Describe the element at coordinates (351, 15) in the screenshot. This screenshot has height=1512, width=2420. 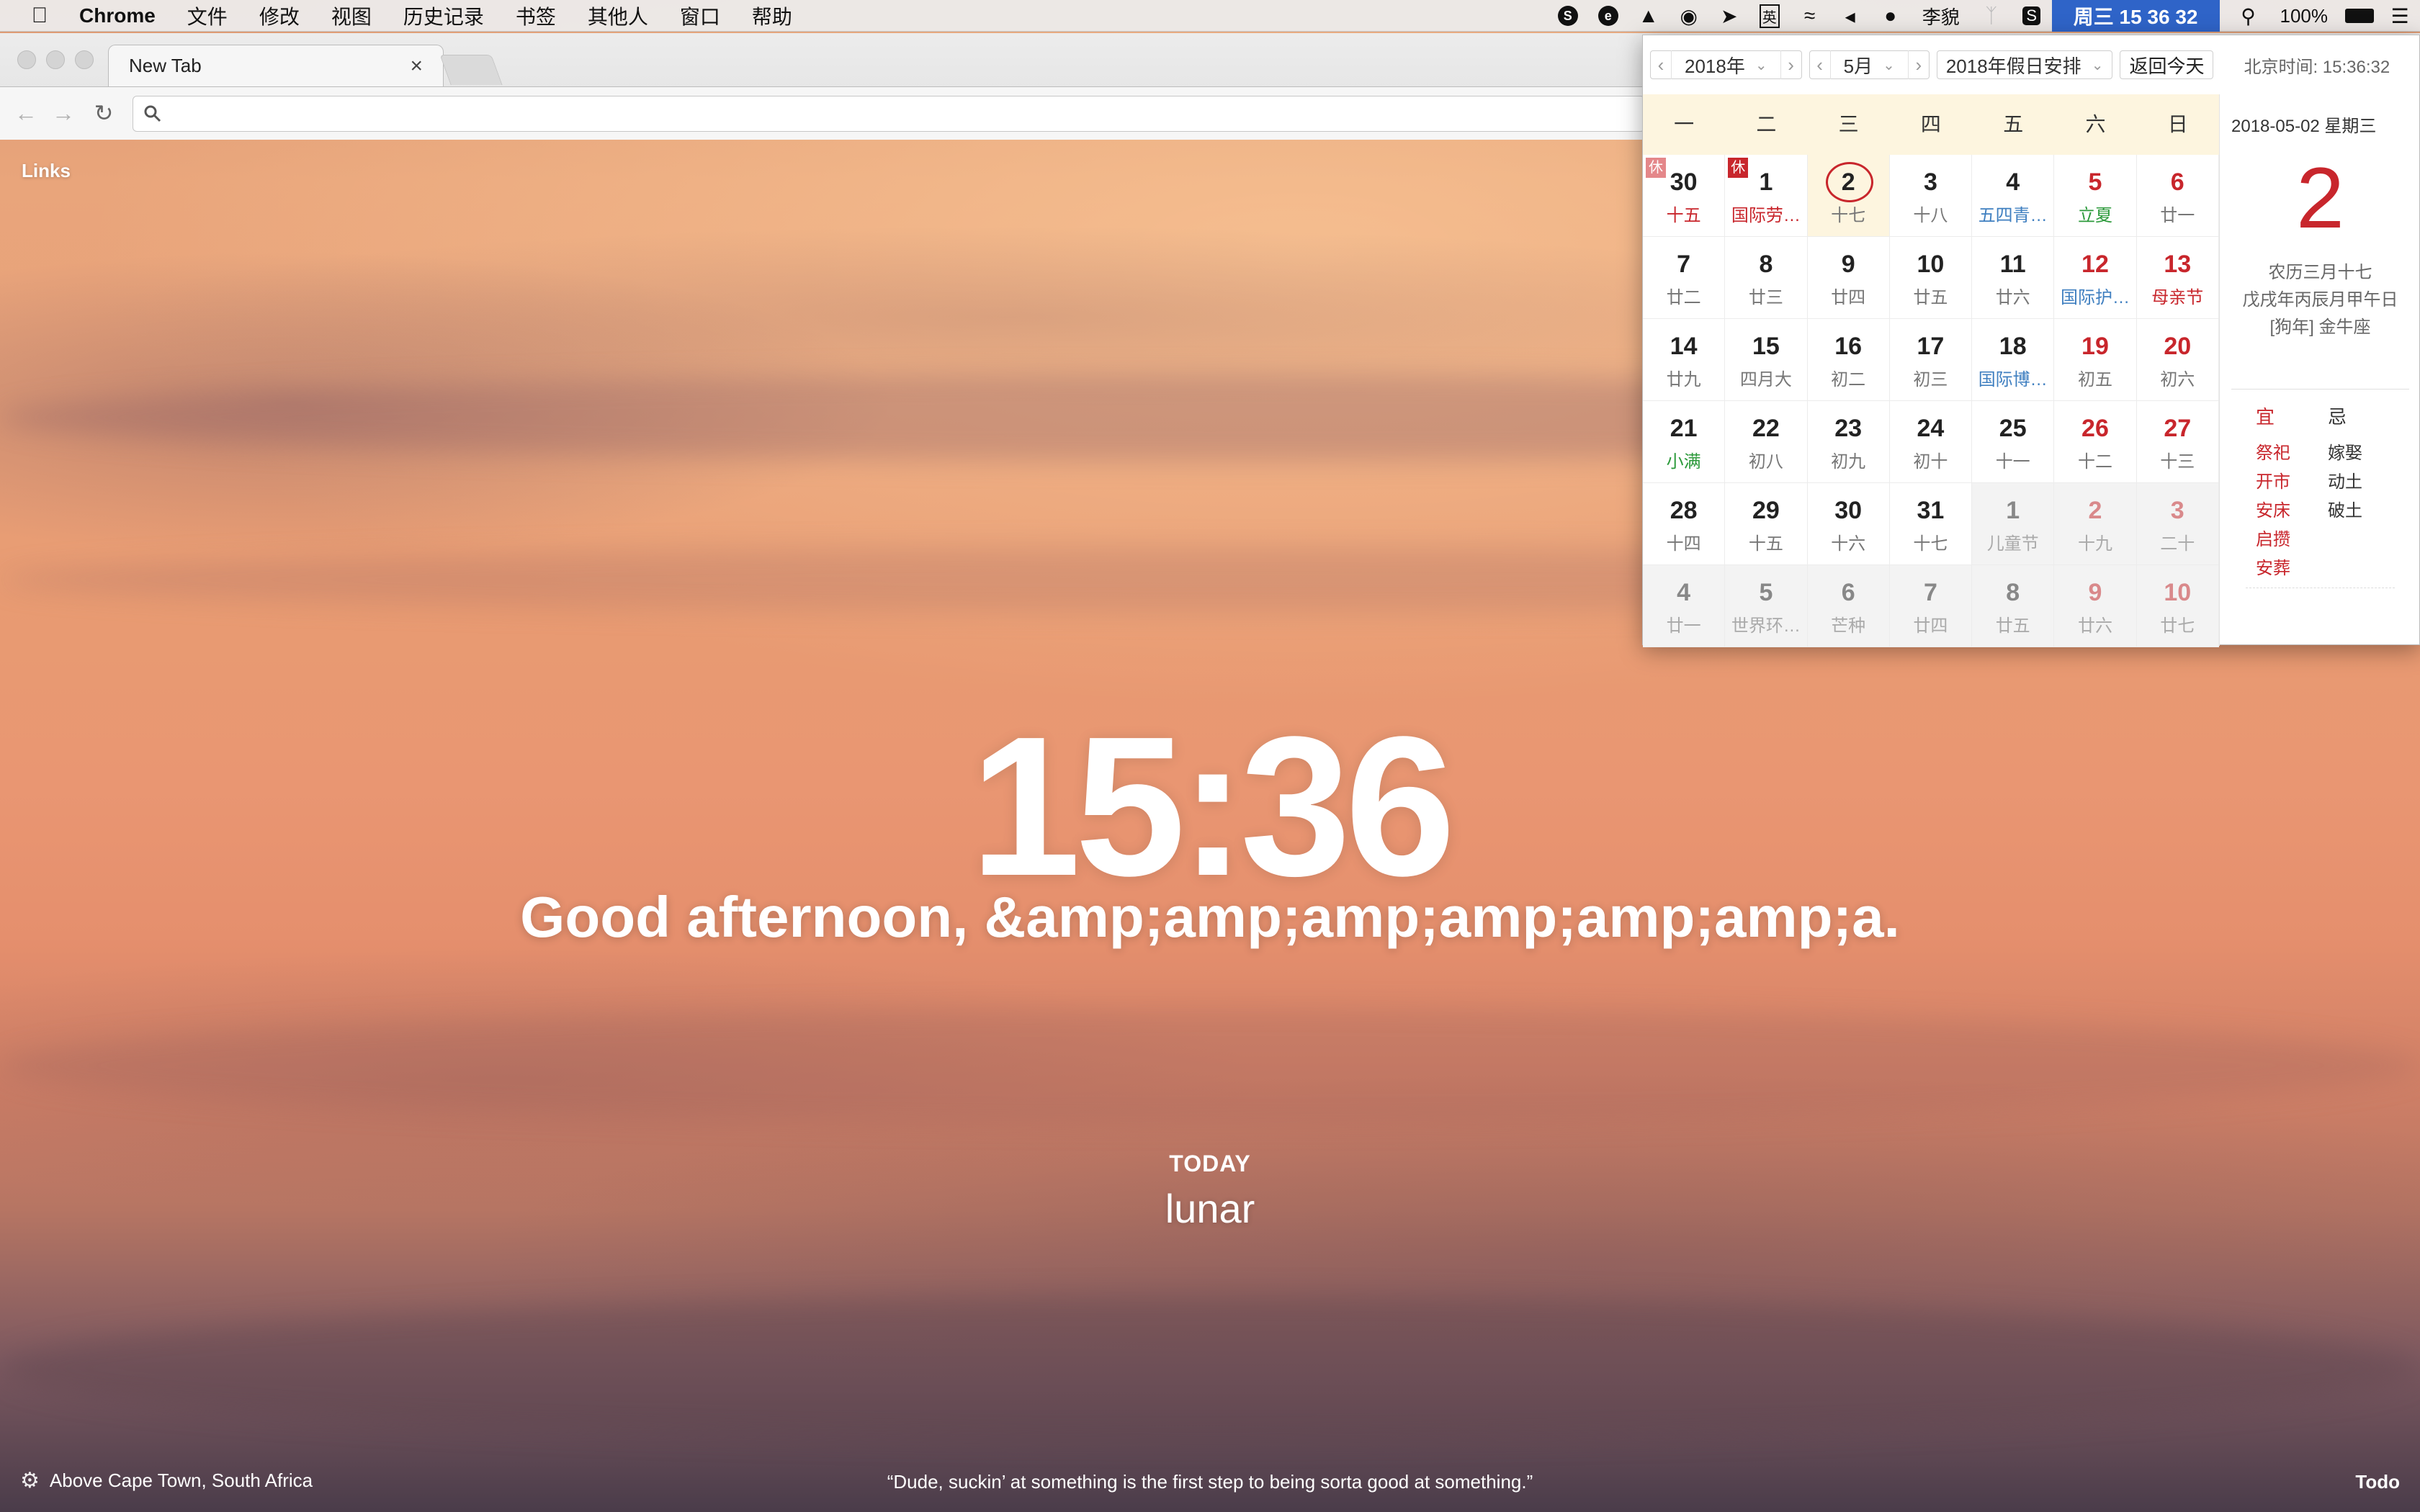
I see `menu-item-view: 视图` at that location.